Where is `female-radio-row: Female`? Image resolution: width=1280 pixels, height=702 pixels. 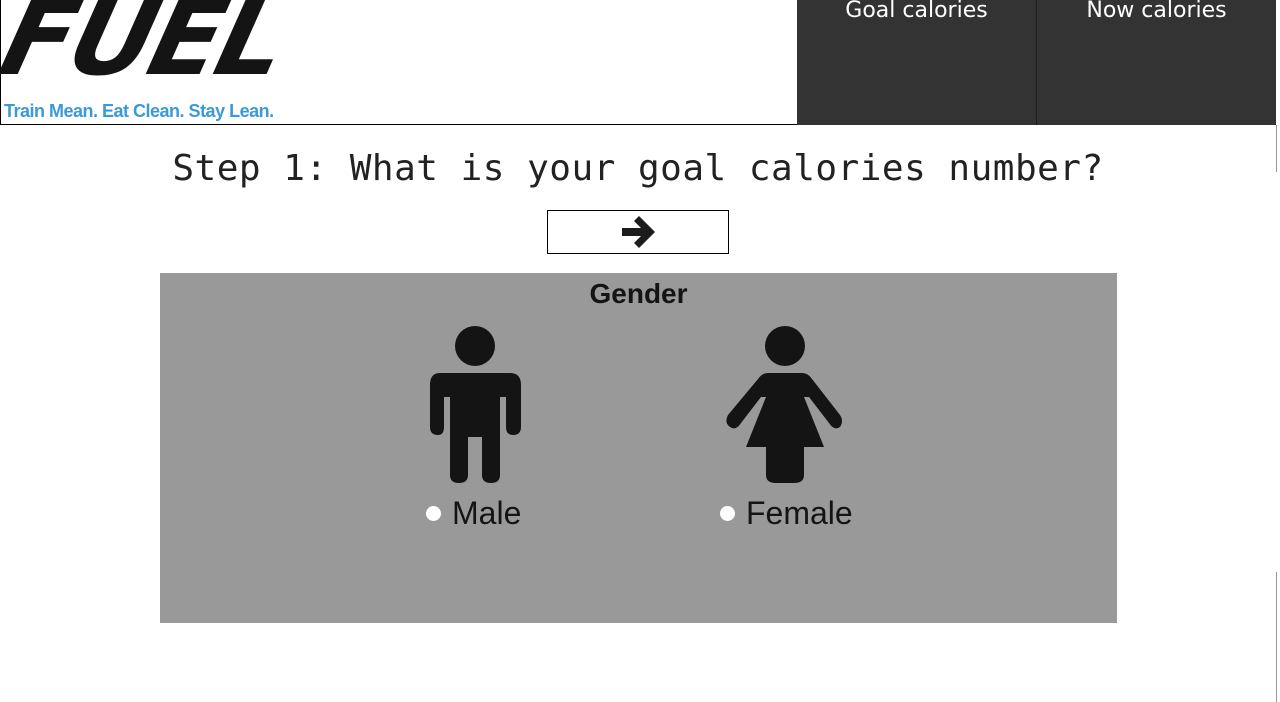
female-radio-row: Female is located at coordinates (786, 513).